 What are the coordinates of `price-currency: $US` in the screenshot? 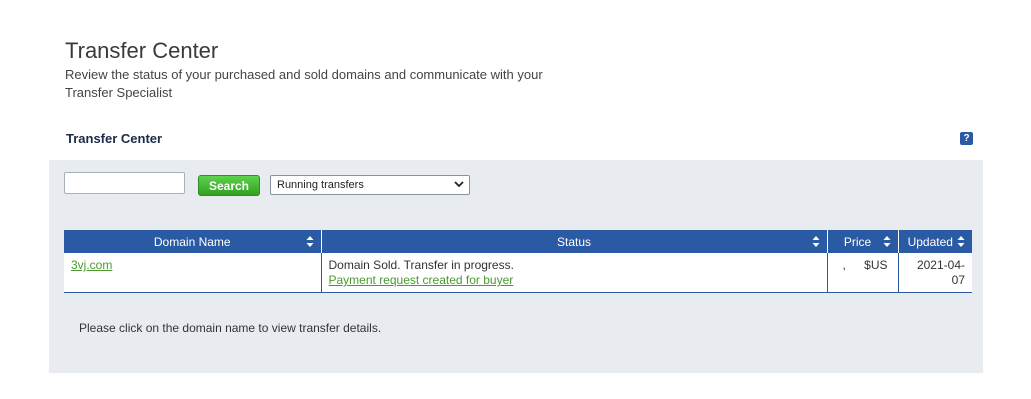 It's located at (876, 265).